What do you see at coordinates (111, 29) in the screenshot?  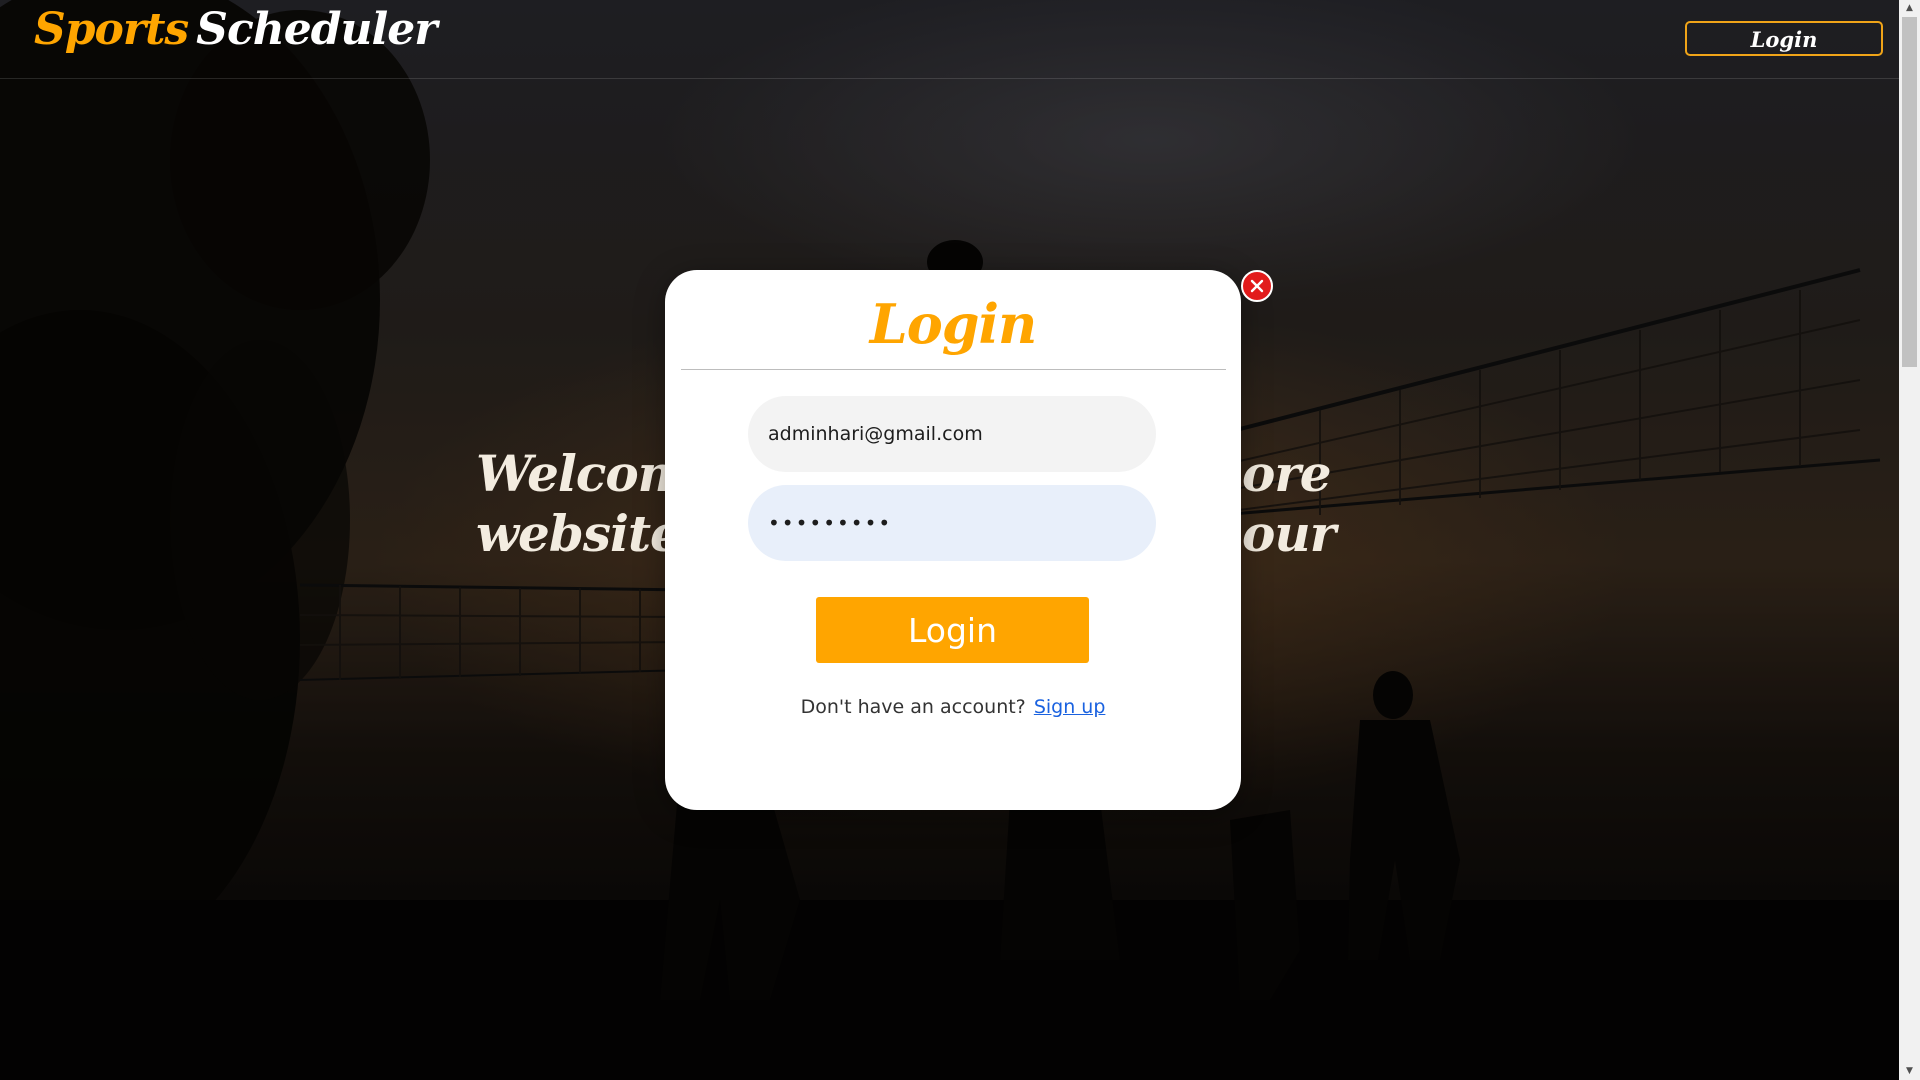 I see `brand-accent-text: Sports` at bounding box center [111, 29].